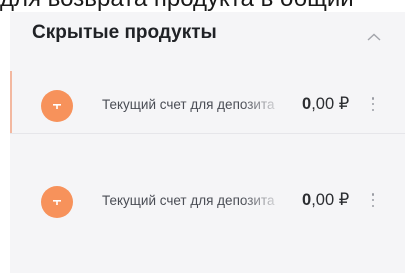 The image size is (405, 273). What do you see at coordinates (177, 6) in the screenshot?
I see `top-text: для возврата продукта в общий` at bounding box center [177, 6].